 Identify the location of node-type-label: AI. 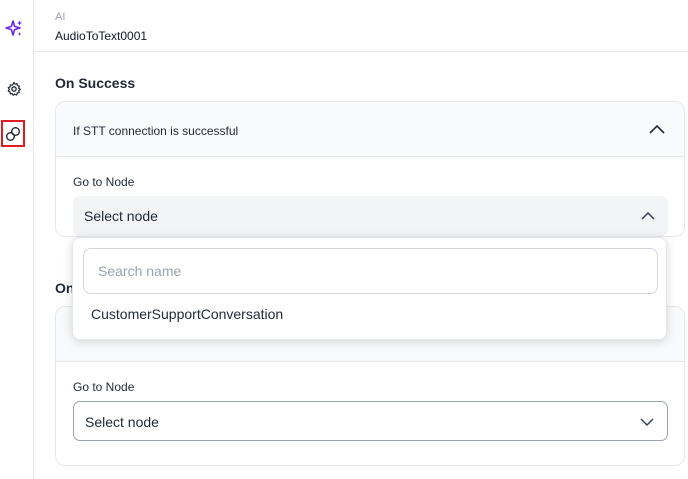
(60, 17).